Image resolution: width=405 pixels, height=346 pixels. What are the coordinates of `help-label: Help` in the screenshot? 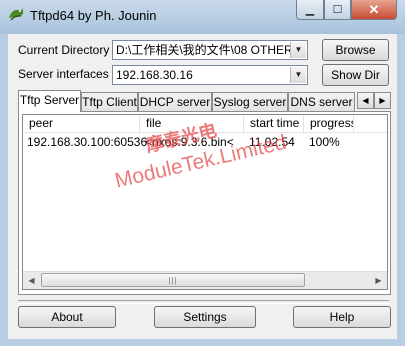 It's located at (342, 317).